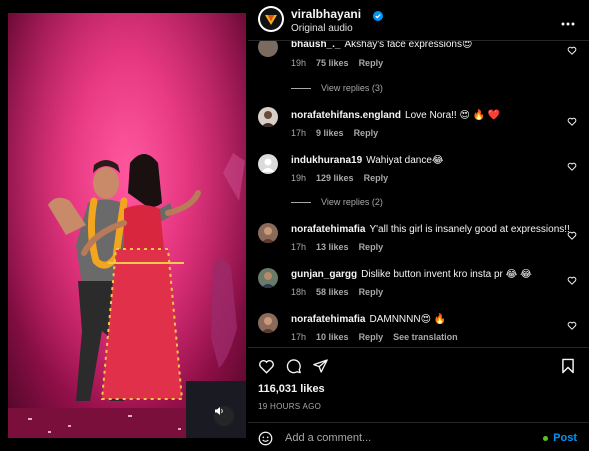 The height and width of the screenshot is (451, 589). I want to click on comment-text: Dislike button invent kro insta pr 😂 😂, so click(446, 274).